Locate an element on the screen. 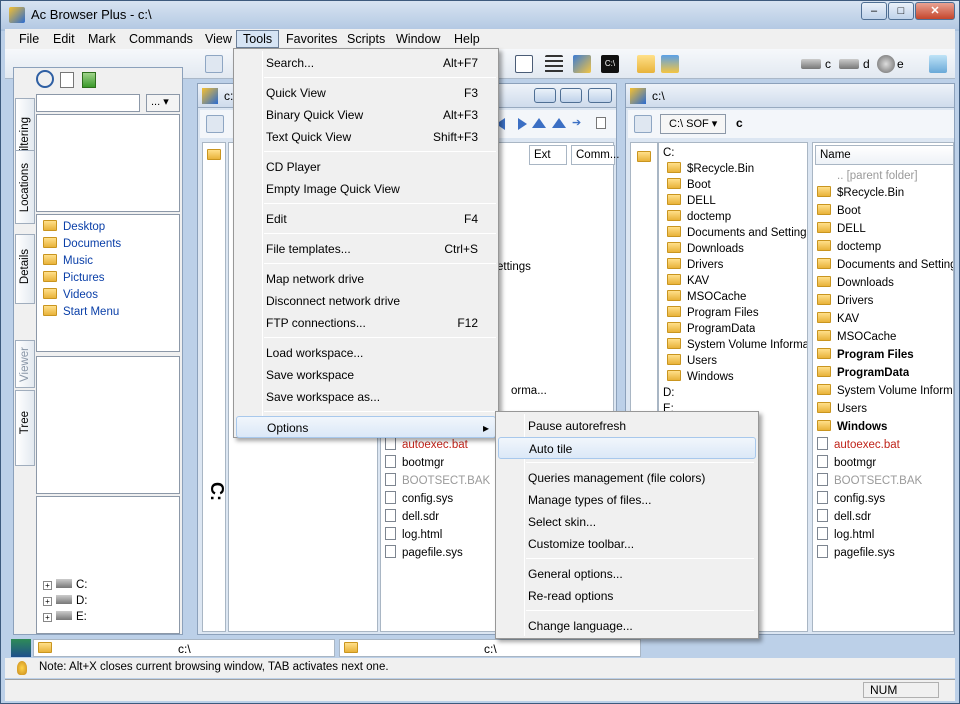 This screenshot has height=704, width=960. drive-d-icon is located at coordinates (849, 64).